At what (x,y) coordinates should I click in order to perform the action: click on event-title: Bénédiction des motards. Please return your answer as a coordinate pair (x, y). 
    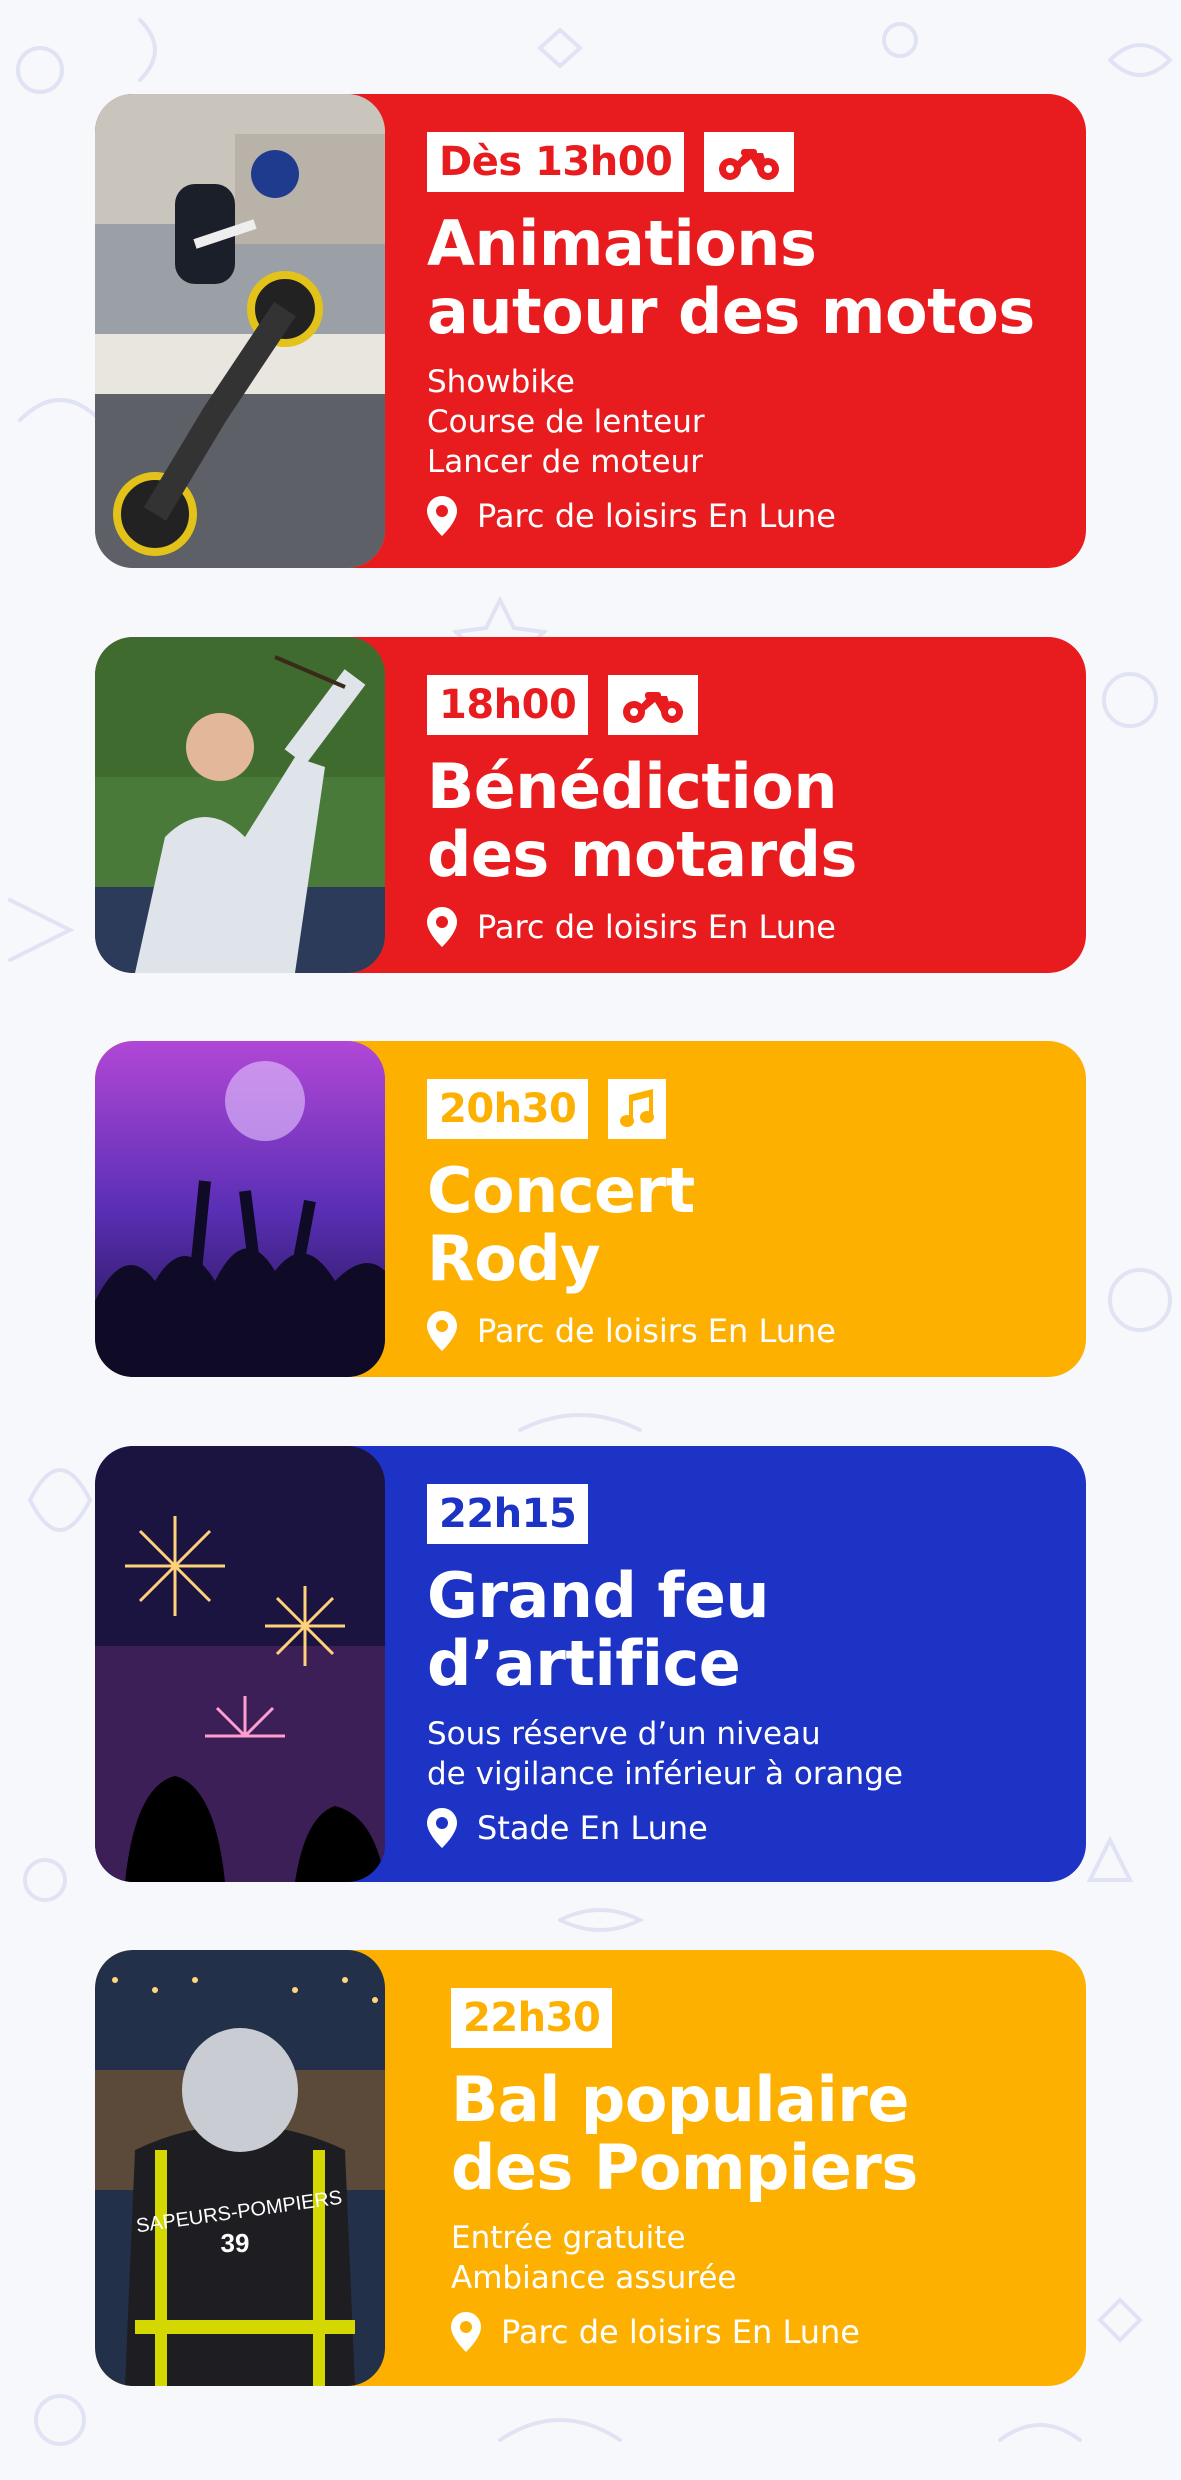
    Looking at the image, I should click on (642, 820).